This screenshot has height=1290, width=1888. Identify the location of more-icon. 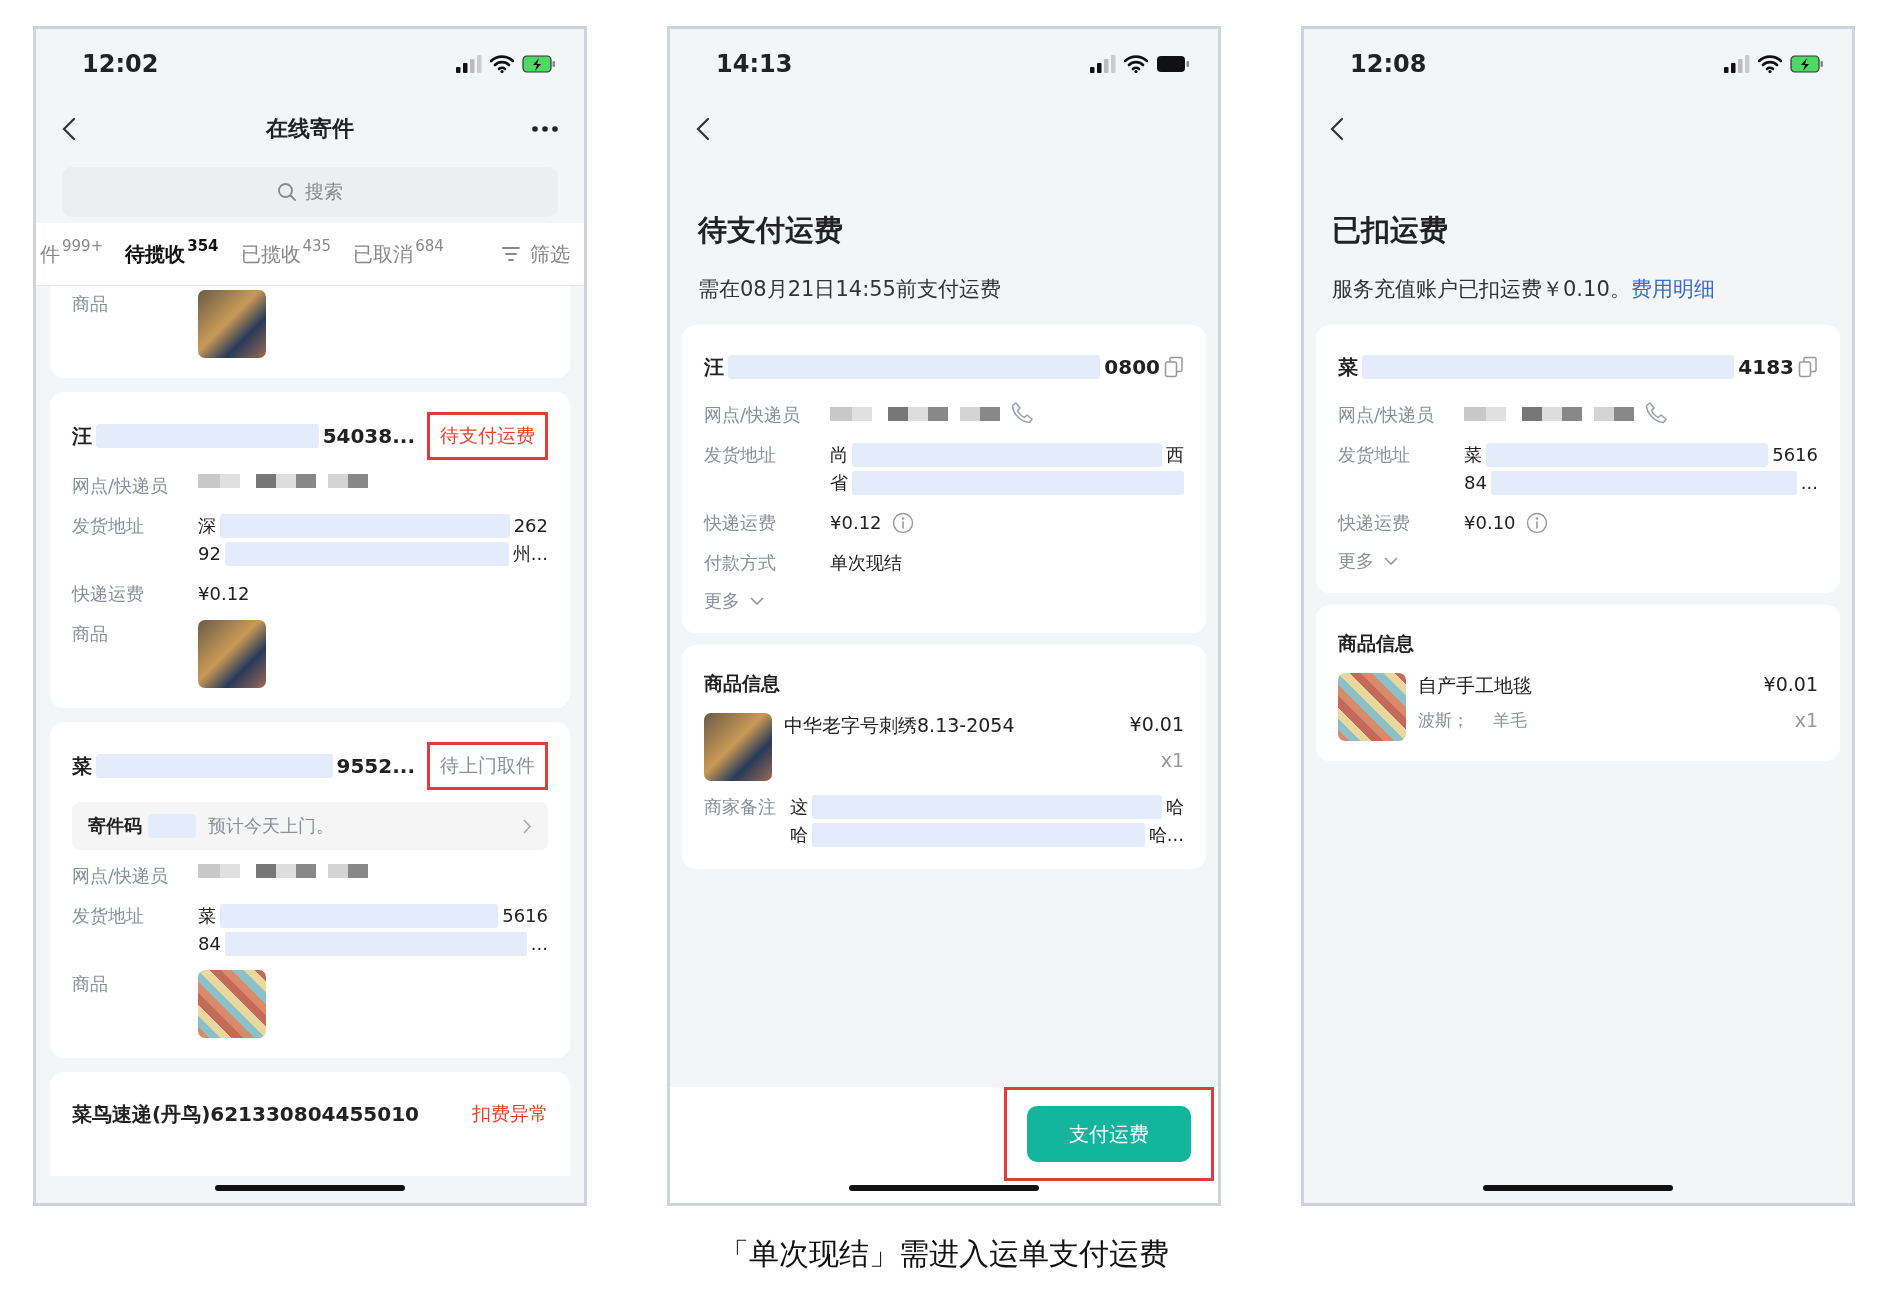
(545, 129).